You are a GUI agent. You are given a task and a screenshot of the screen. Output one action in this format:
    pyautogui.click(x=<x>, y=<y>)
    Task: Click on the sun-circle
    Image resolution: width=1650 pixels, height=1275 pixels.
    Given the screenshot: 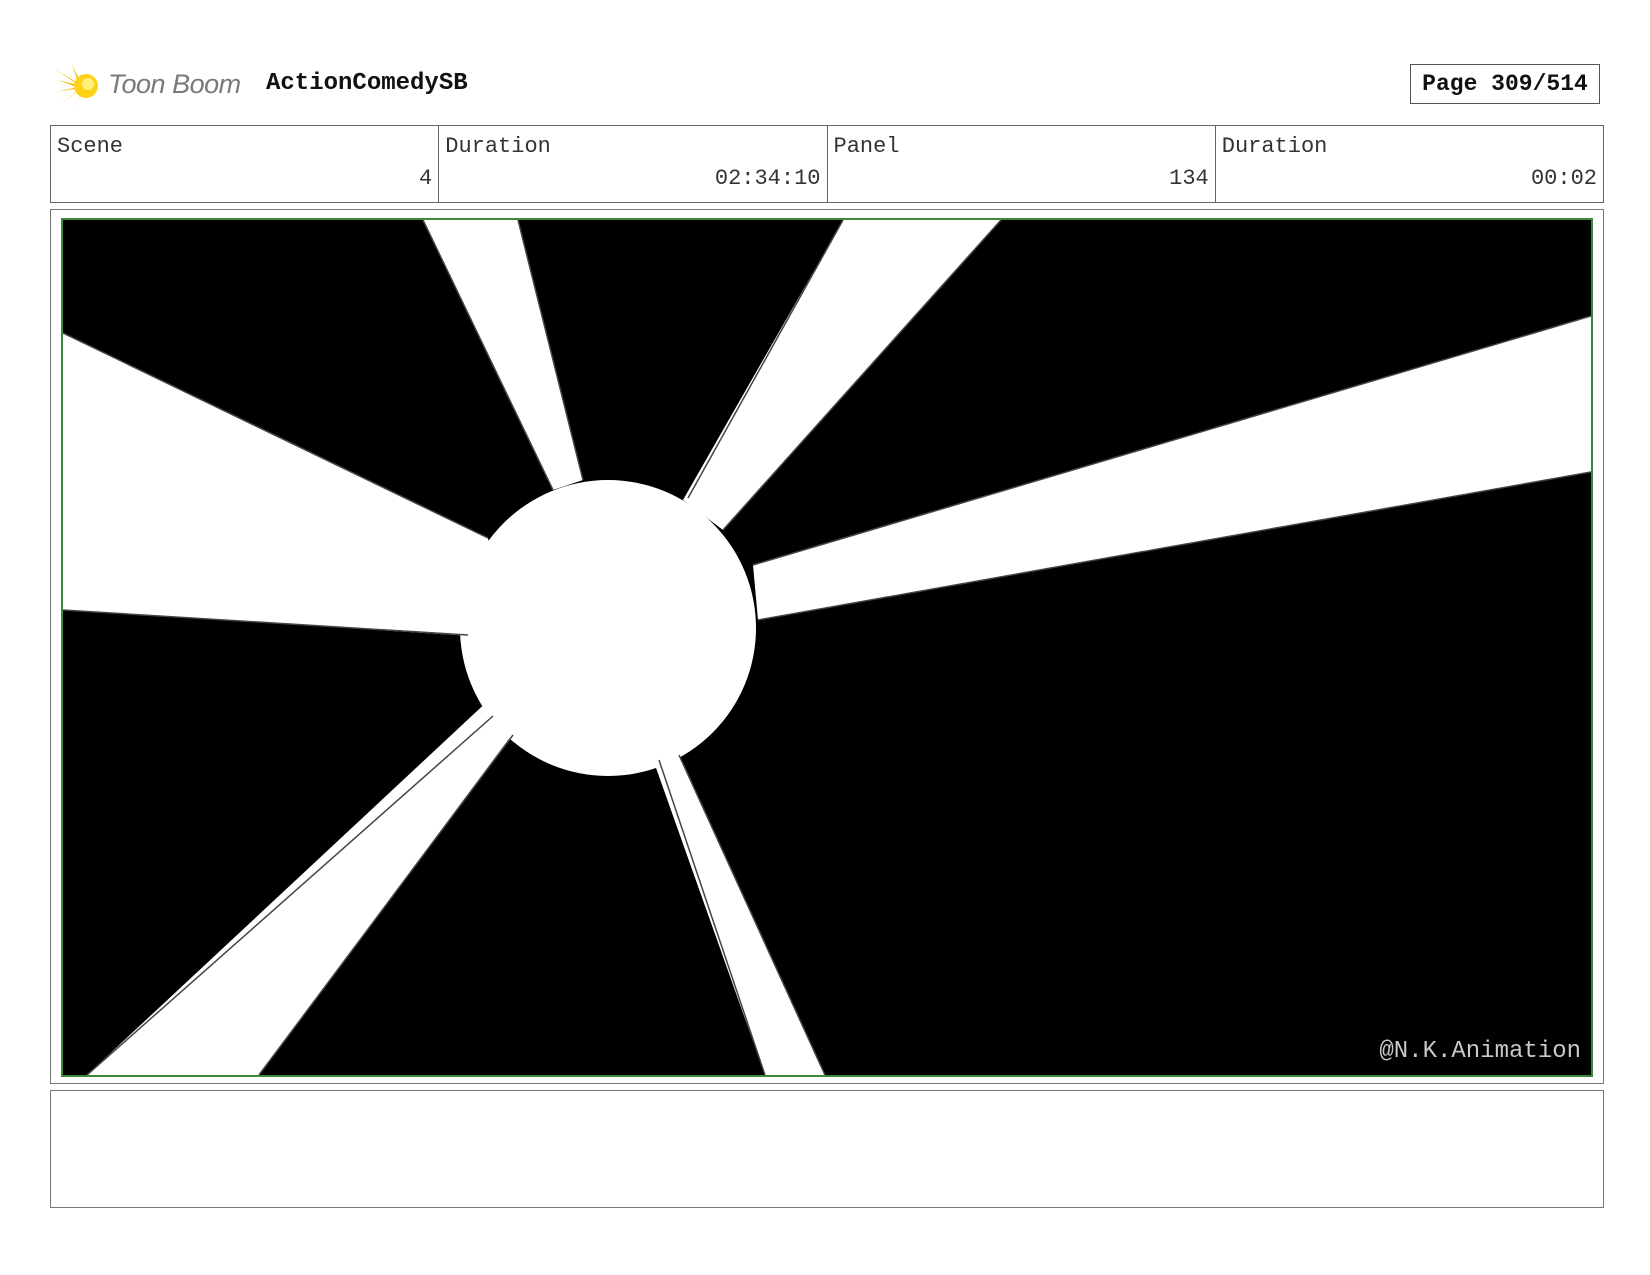 What is the action you would take?
    pyautogui.click(x=608, y=628)
    